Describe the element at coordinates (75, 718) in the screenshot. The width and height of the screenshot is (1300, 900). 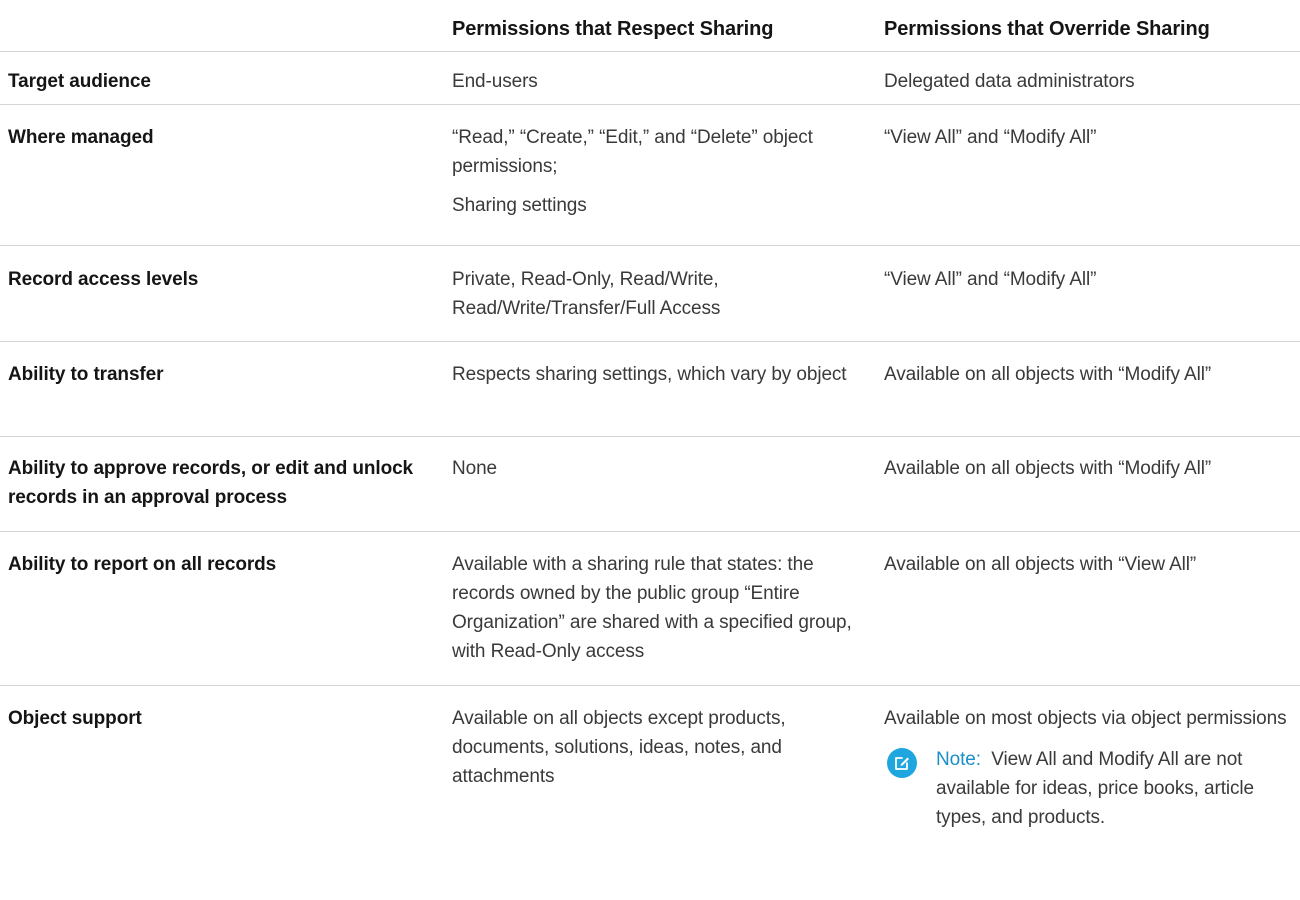
I see `row-label: Object support` at that location.